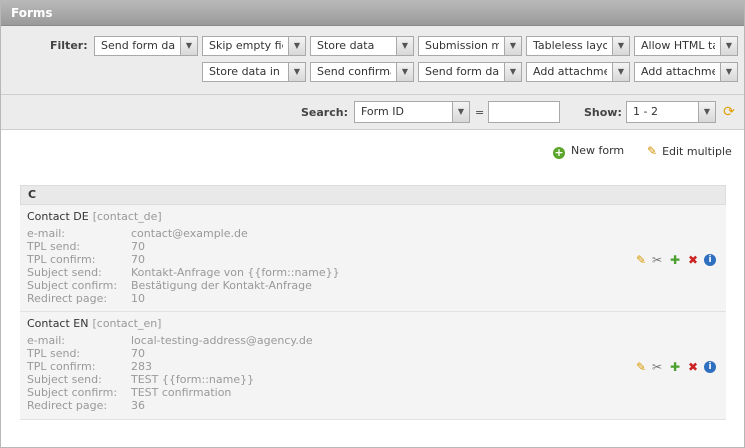 The width and height of the screenshot is (745, 448). What do you see at coordinates (686, 46) in the screenshot?
I see `filter-allow-html-select: Allow HTML tags▼` at bounding box center [686, 46].